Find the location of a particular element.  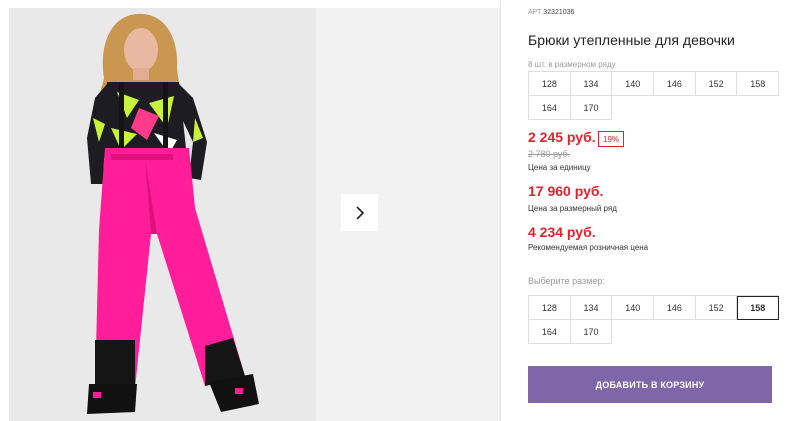

pack-note: 8 шт. в размерном ряду is located at coordinates (572, 64).